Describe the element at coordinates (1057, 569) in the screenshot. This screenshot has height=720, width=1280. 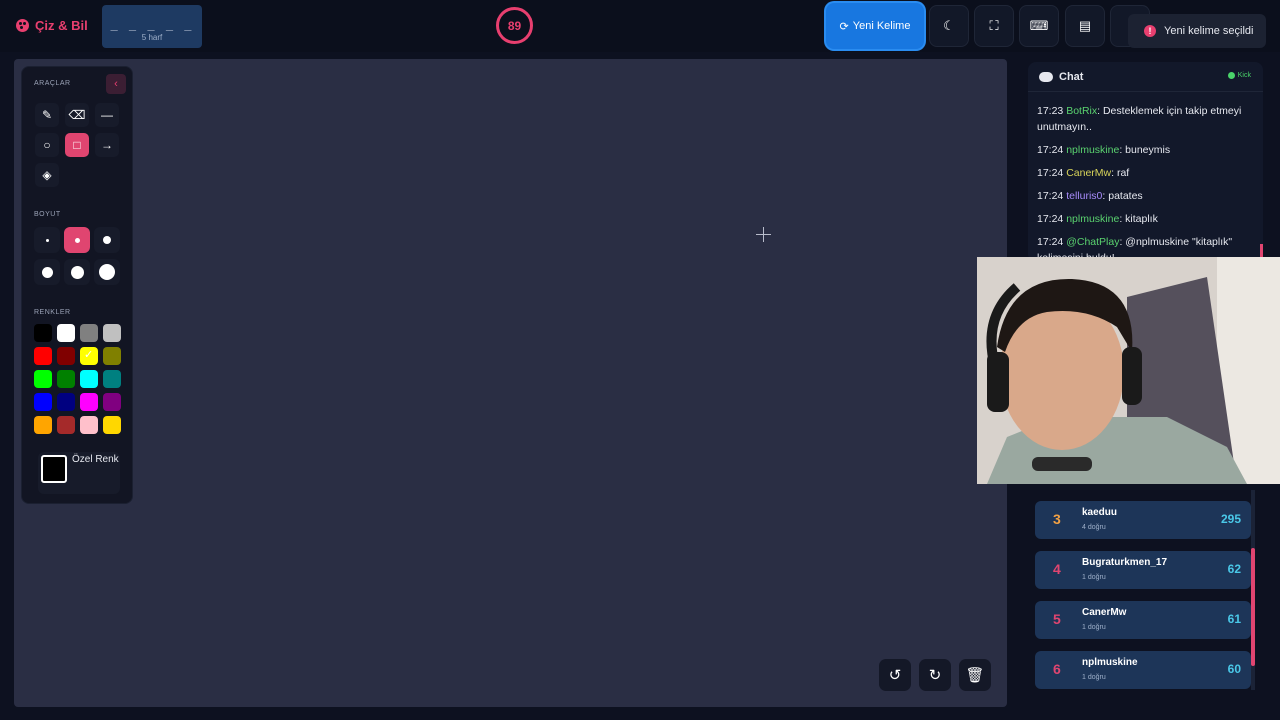
I see `player-rank: 4` at that location.